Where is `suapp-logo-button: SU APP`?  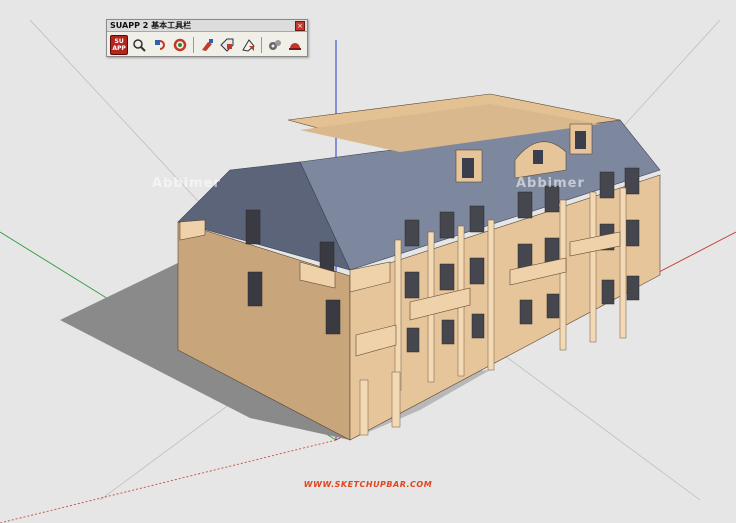 suapp-logo-button: SU APP is located at coordinates (119, 45).